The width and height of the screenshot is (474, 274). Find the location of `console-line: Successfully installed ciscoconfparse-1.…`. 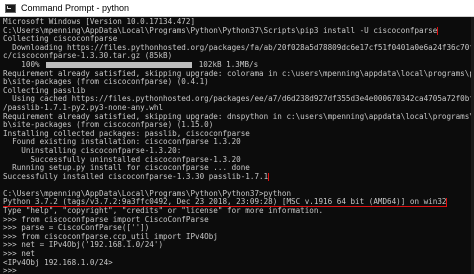

console-line: Successfully installed ciscoconfparse-1.… is located at coordinates (238, 177).